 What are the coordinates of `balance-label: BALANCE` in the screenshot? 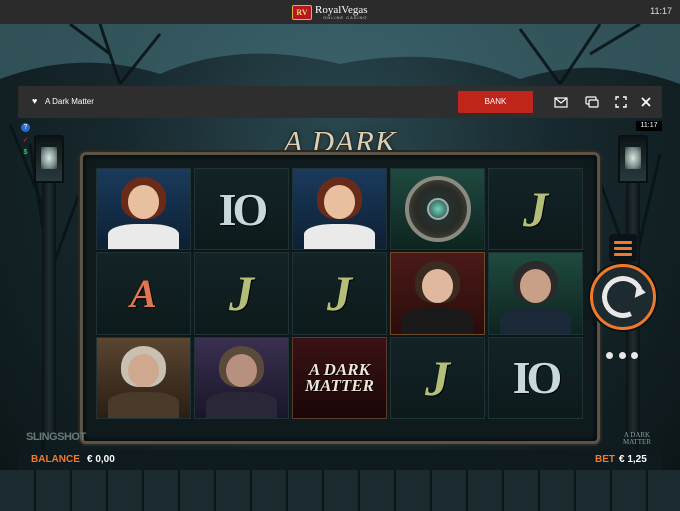 It's located at (55, 459).